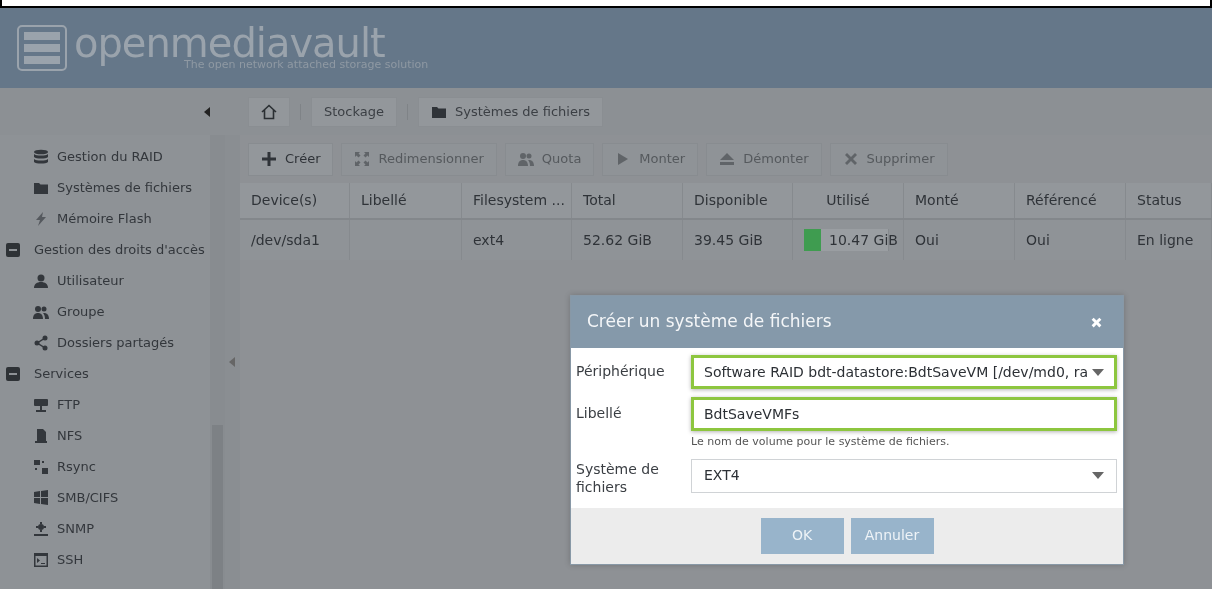  What do you see at coordinates (599, 413) in the screenshot?
I see `field-label: Libellé` at bounding box center [599, 413].